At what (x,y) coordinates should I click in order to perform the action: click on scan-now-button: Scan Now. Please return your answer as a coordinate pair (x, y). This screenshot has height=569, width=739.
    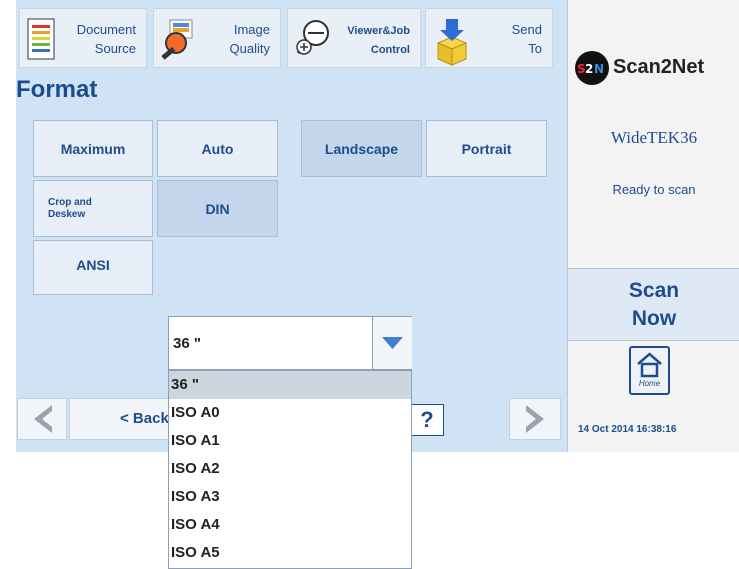
    Looking at the image, I should click on (653, 304).